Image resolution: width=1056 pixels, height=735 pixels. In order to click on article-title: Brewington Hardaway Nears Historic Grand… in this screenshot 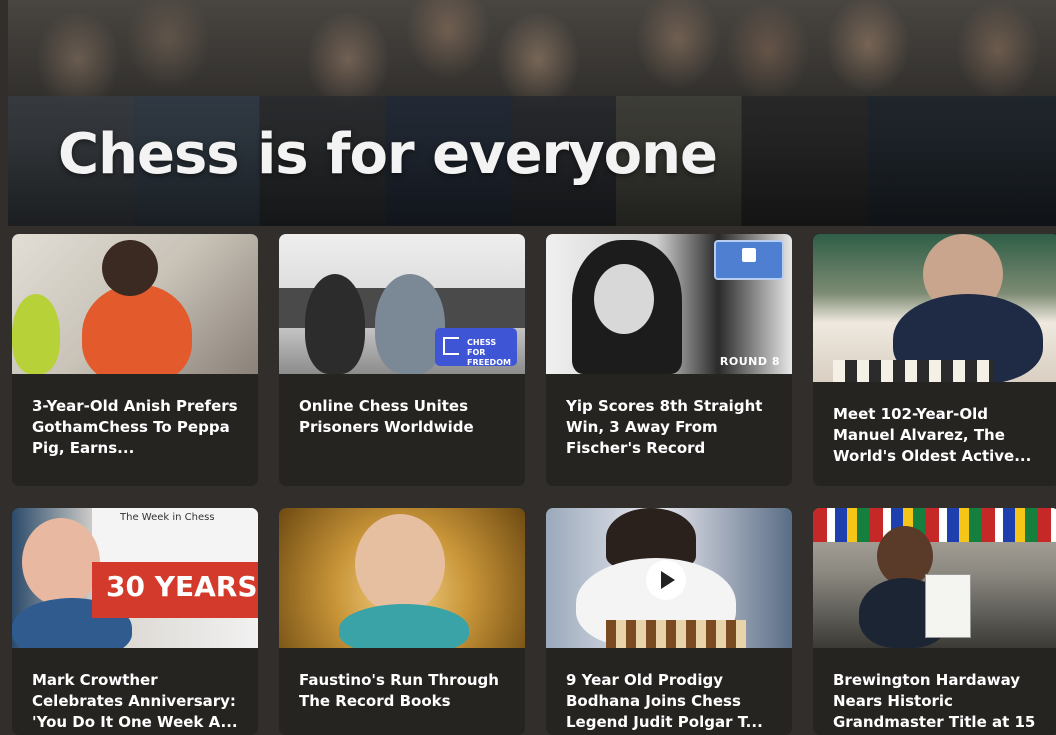, I will do `click(934, 701)`.